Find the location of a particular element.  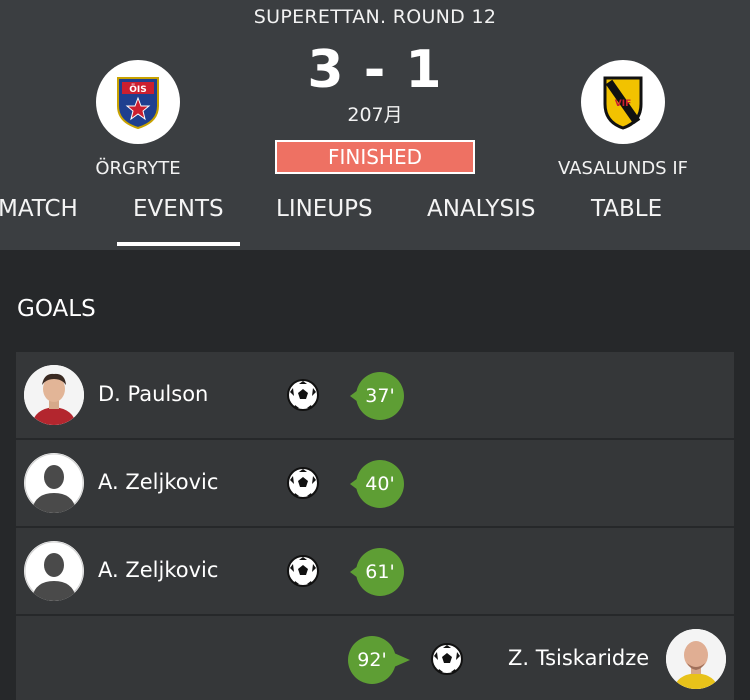

orgryte-crest-icon: ÖIS is located at coordinates (138, 103).